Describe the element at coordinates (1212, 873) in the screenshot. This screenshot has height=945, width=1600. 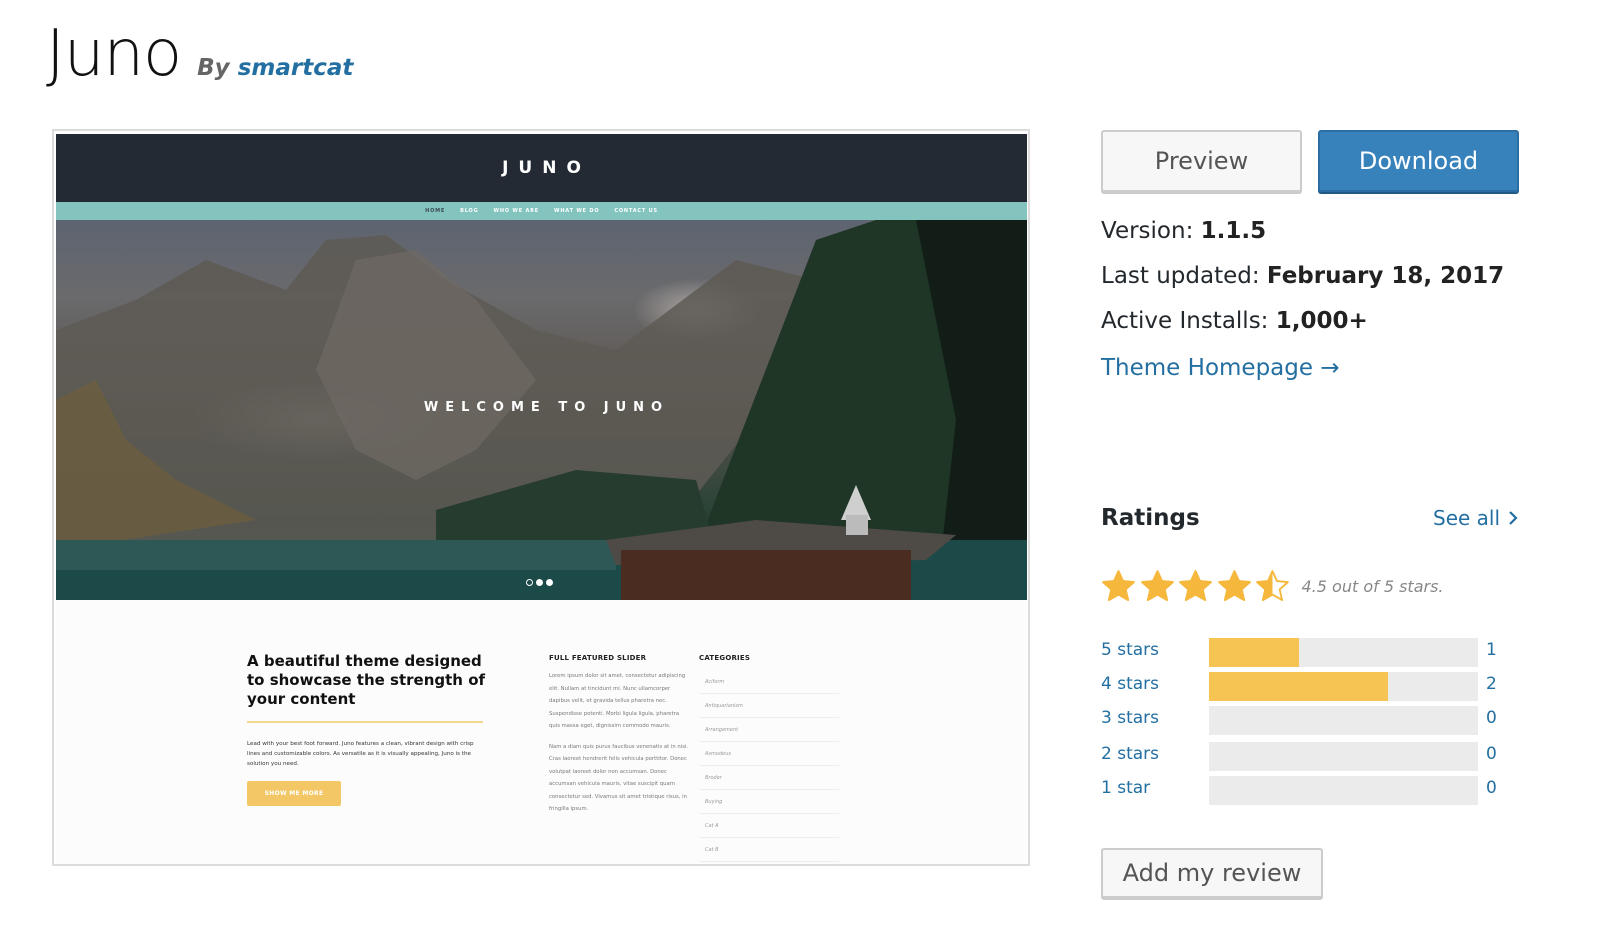
I see `add-review-button: Add my review` at that location.